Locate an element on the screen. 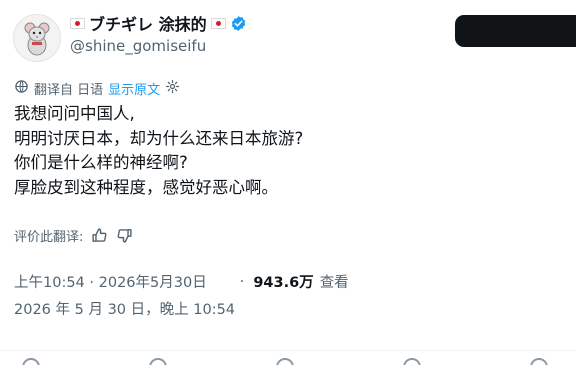 The image size is (576, 365). translation-bar: 翻译自 日语 显示原文 is located at coordinates (97, 88).